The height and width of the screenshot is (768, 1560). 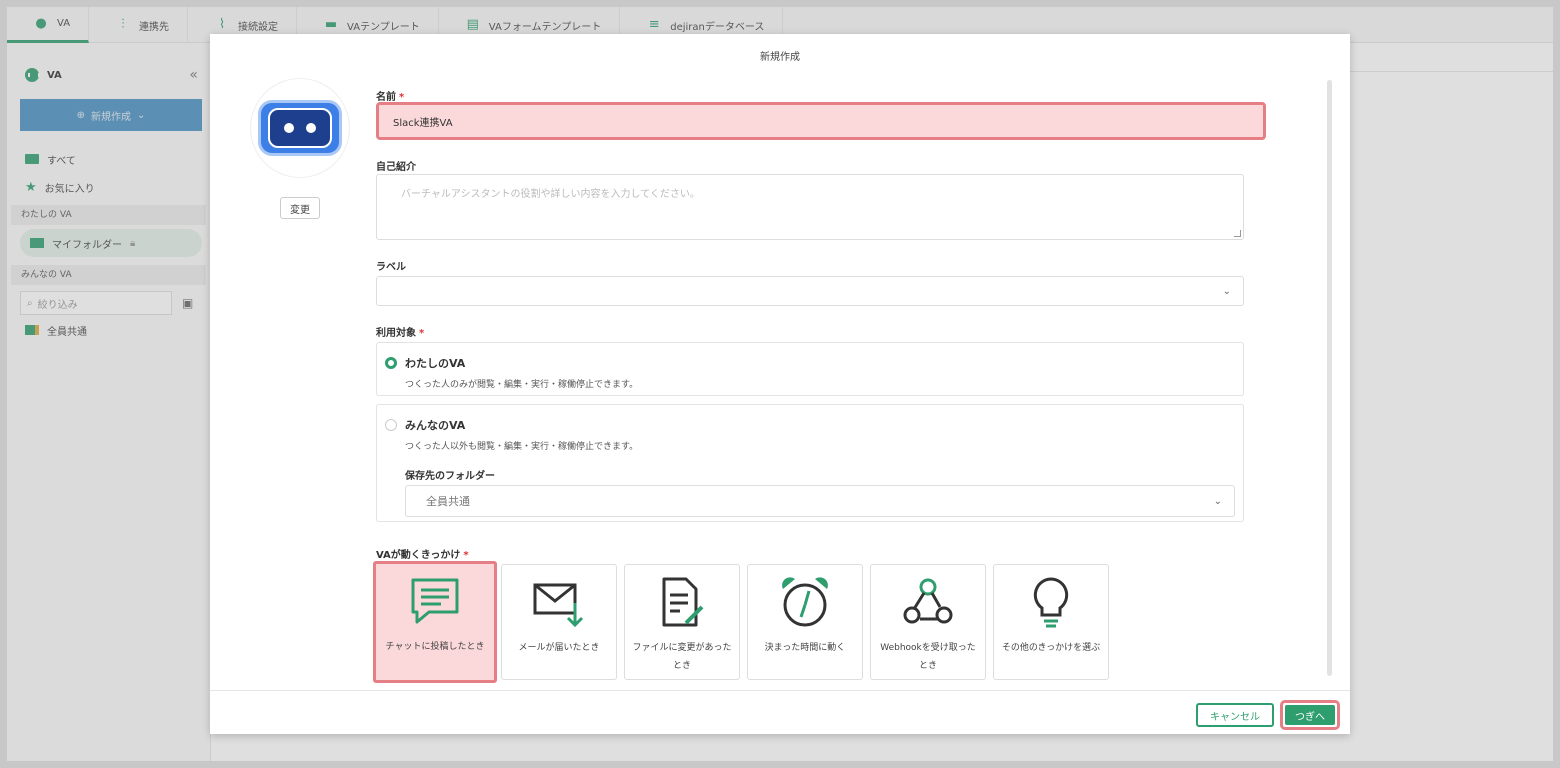 I want to click on option-mine-card: わたしのVA つくった人のみが閲覧・編集・実行・稼働停止できます。, so click(x=810, y=369).